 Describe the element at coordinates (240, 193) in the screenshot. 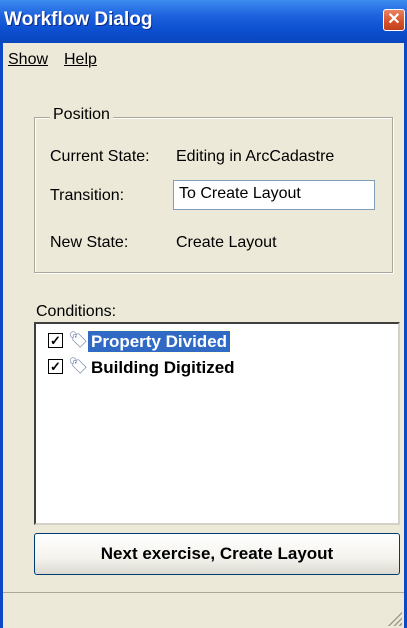

I see `transition-value: To Create Layout` at that location.